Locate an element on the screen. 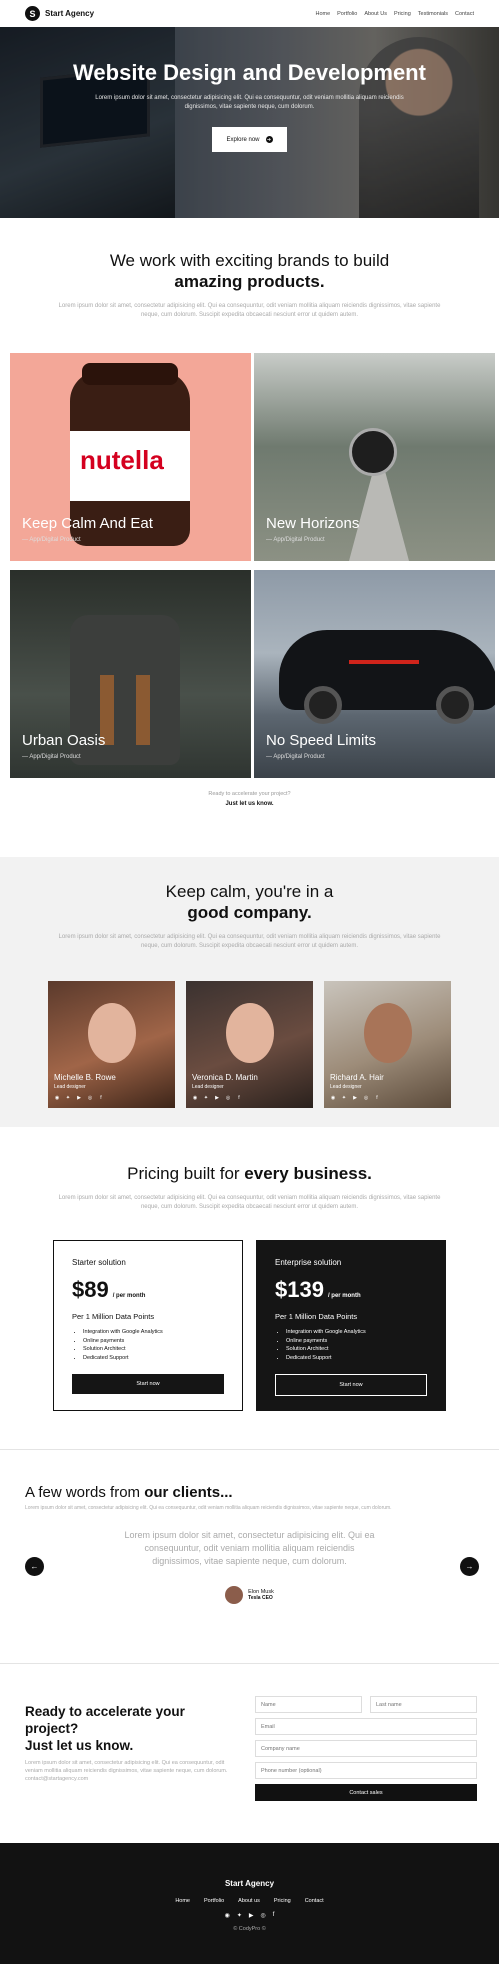 Image resolution: width=499 pixels, height=1964 pixels. contact-title-line-2: Just let us know. is located at coordinates (79, 1745).